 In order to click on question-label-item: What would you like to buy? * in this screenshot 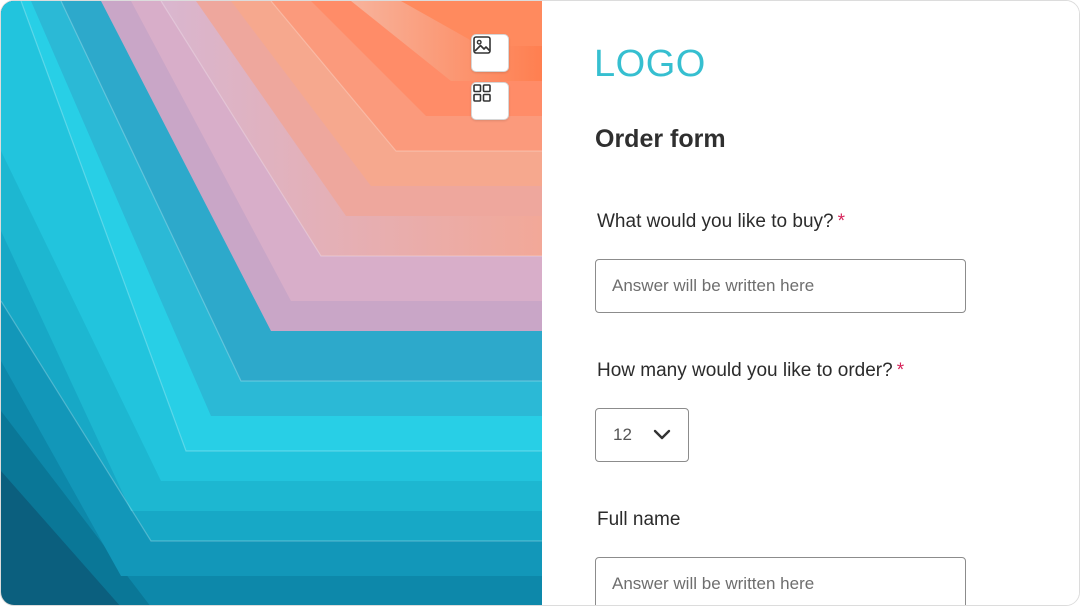, I will do `click(721, 222)`.